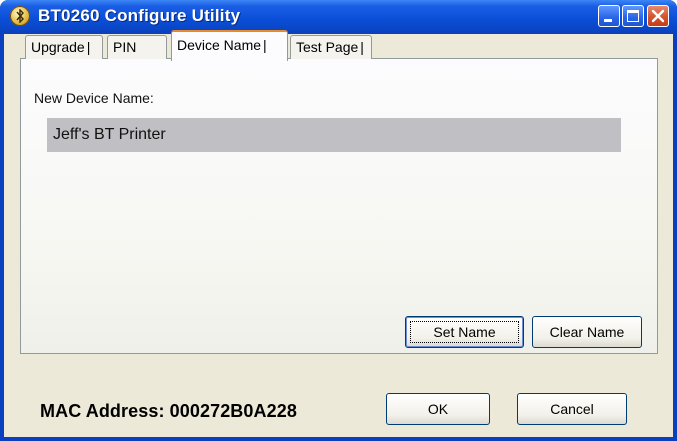 Image resolution: width=677 pixels, height=441 pixels. Describe the element at coordinates (219, 45) in the screenshot. I see `tab-device-name-label: Device Name` at that location.